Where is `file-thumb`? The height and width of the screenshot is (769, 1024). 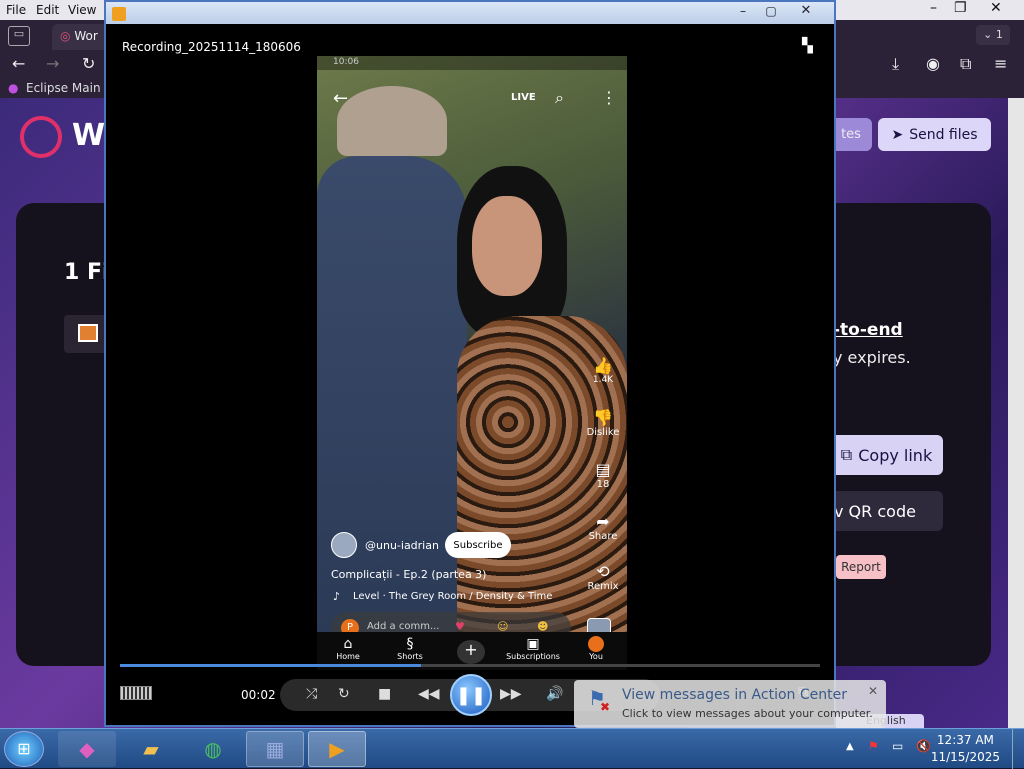
file-thumb is located at coordinates (86, 334).